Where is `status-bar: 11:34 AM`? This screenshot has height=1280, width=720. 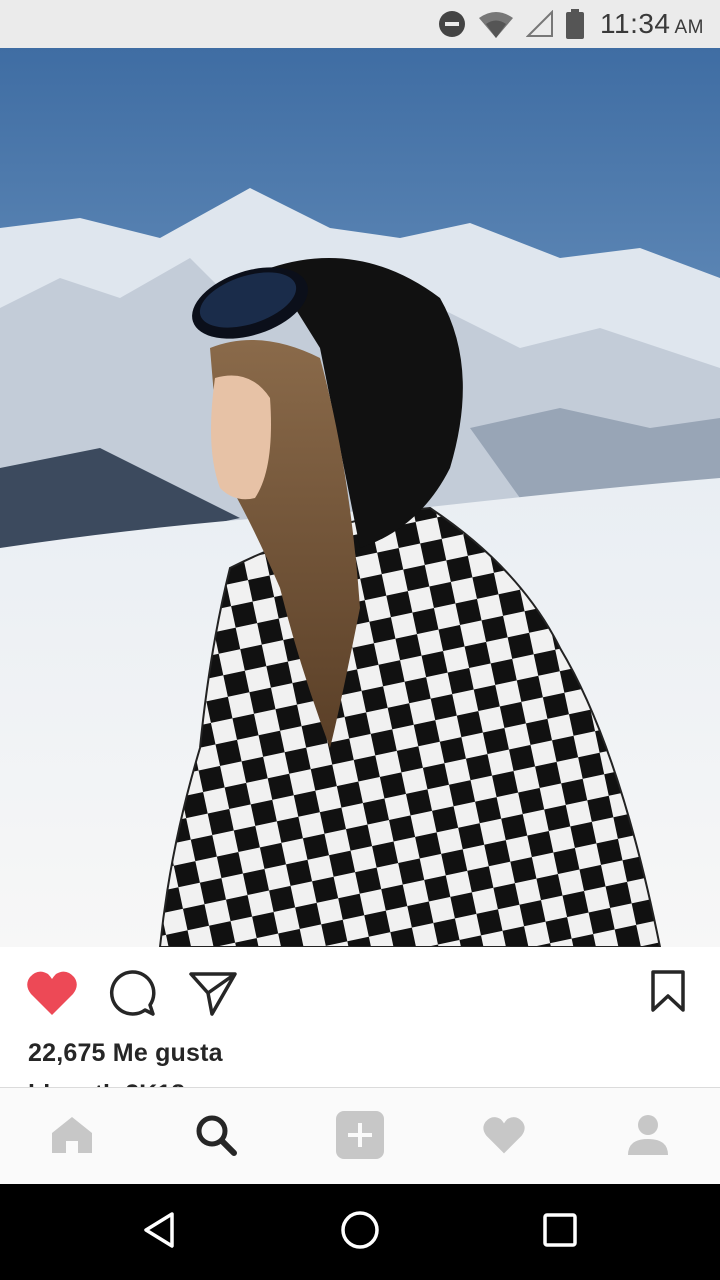 status-bar: 11:34 AM is located at coordinates (360, 24).